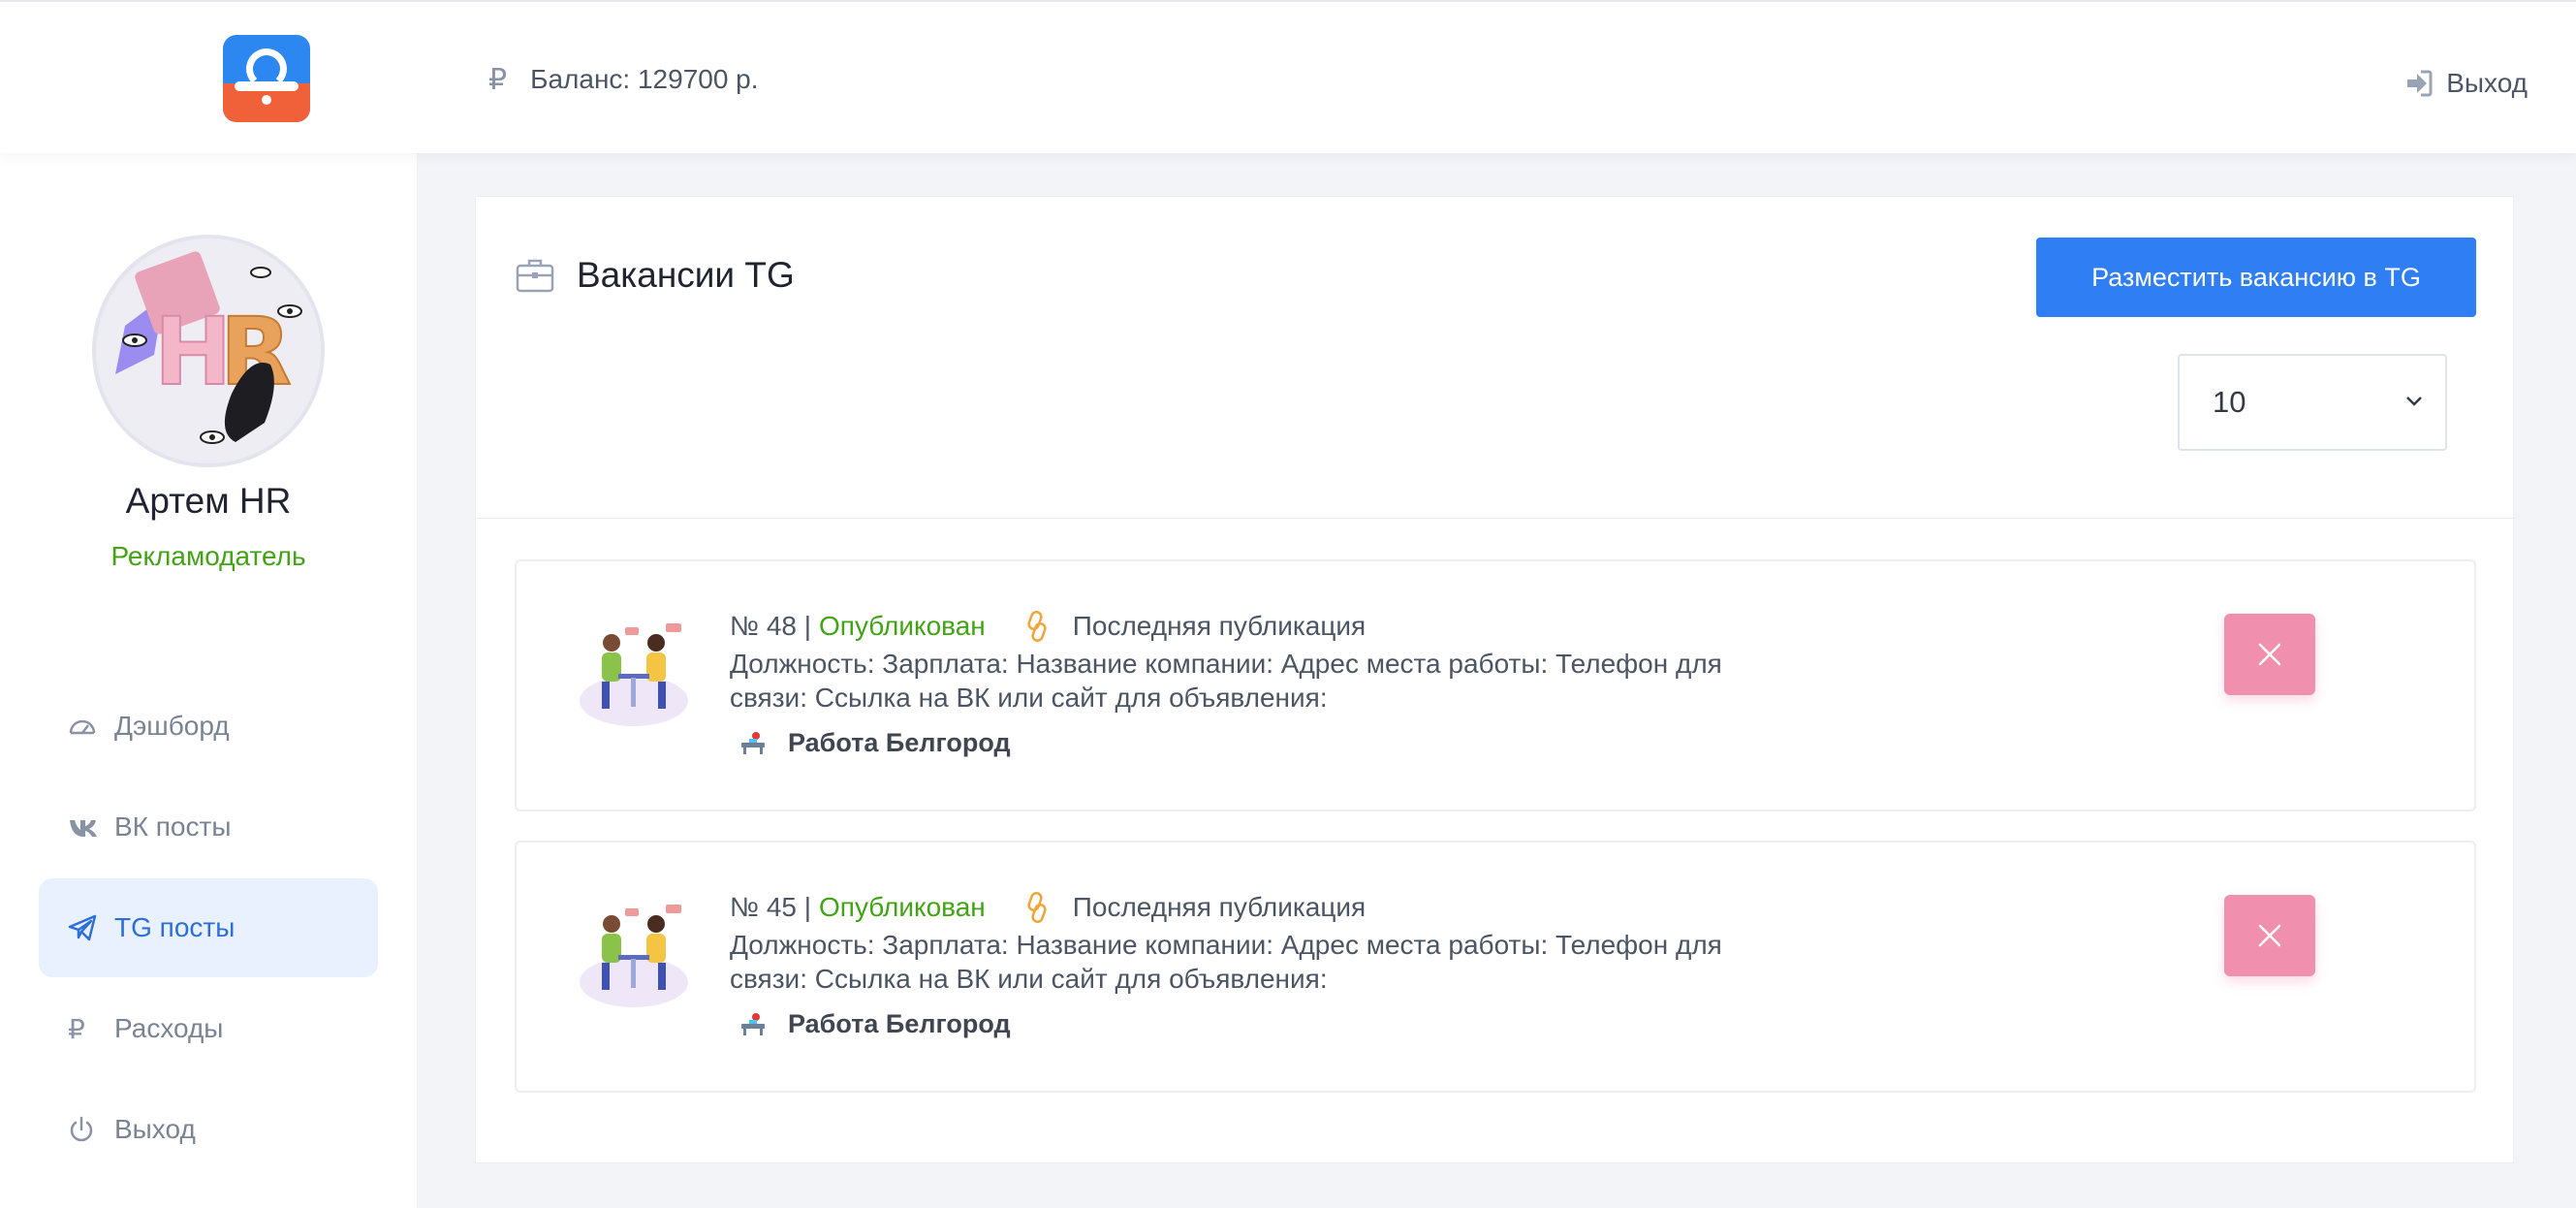 Image resolution: width=2576 pixels, height=1208 pixels. I want to click on sidebar-item-vk-posts: ВК посты, so click(208, 827).